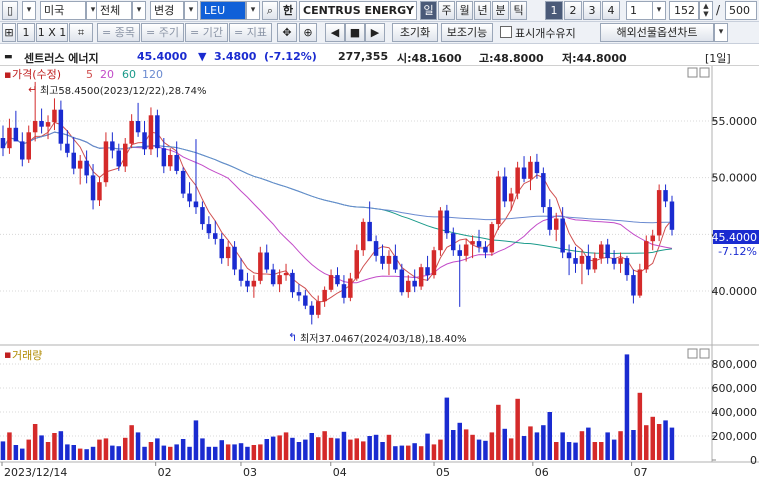 Image resolution: width=759 pixels, height=480 pixels. Describe the element at coordinates (363, 56) in the screenshot. I see `volume-value: 277,355` at that location.